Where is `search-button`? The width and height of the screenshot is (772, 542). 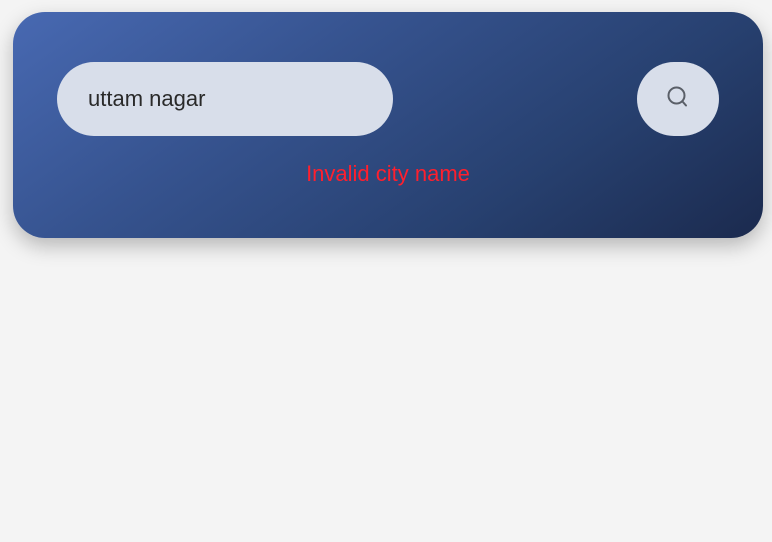 search-button is located at coordinates (678, 99).